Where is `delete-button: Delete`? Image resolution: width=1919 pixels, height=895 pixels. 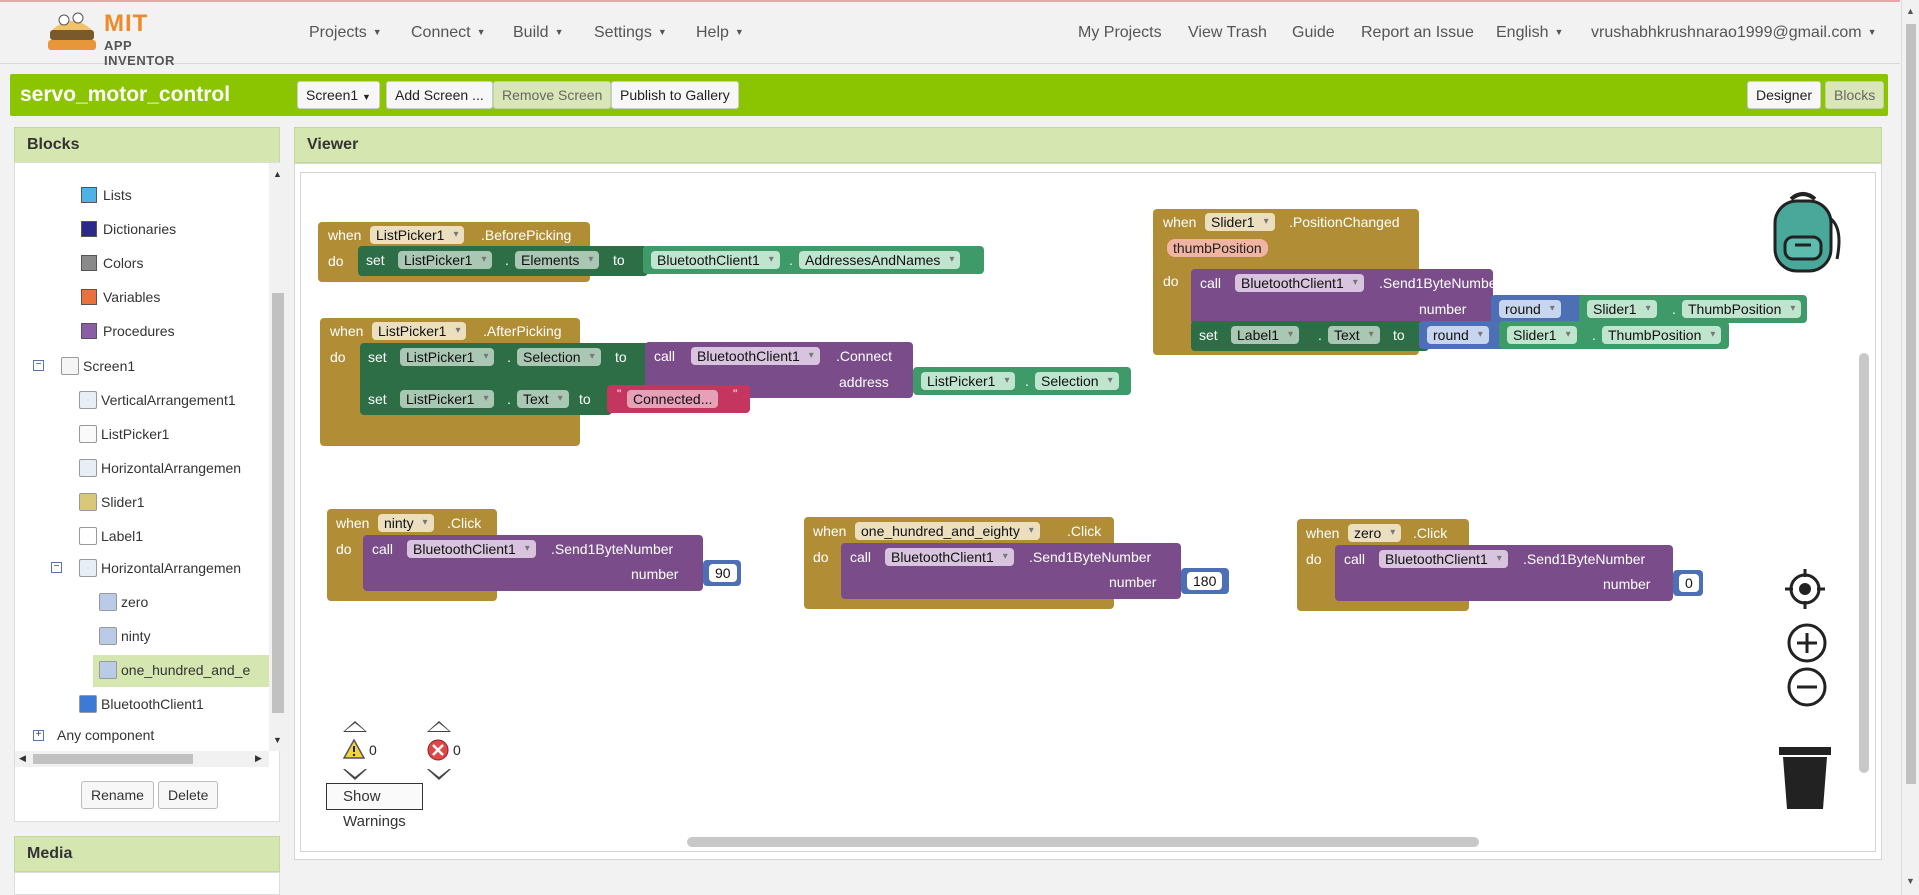
delete-button: Delete is located at coordinates (188, 795).